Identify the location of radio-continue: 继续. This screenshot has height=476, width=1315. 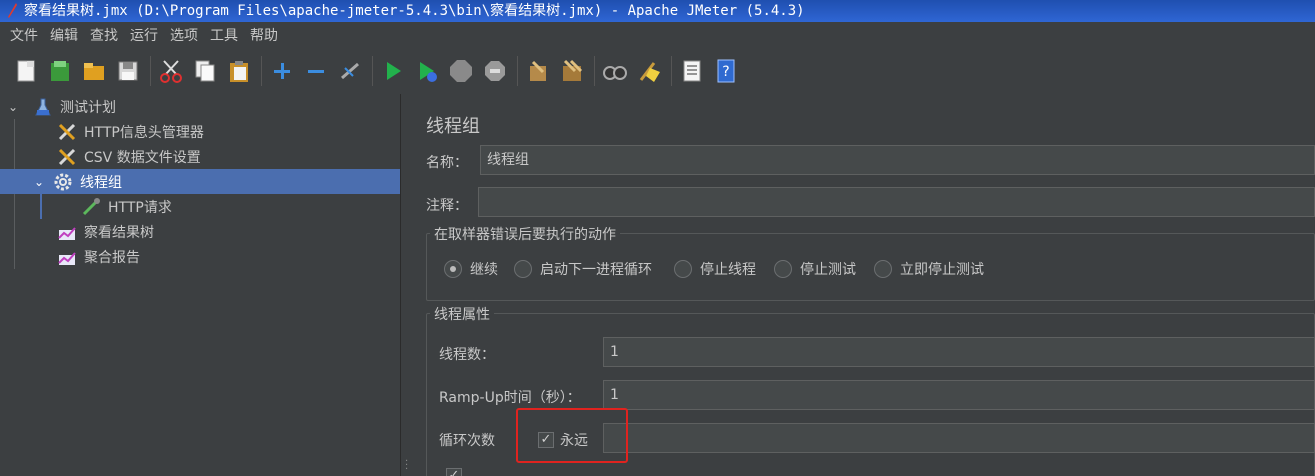
(471, 269).